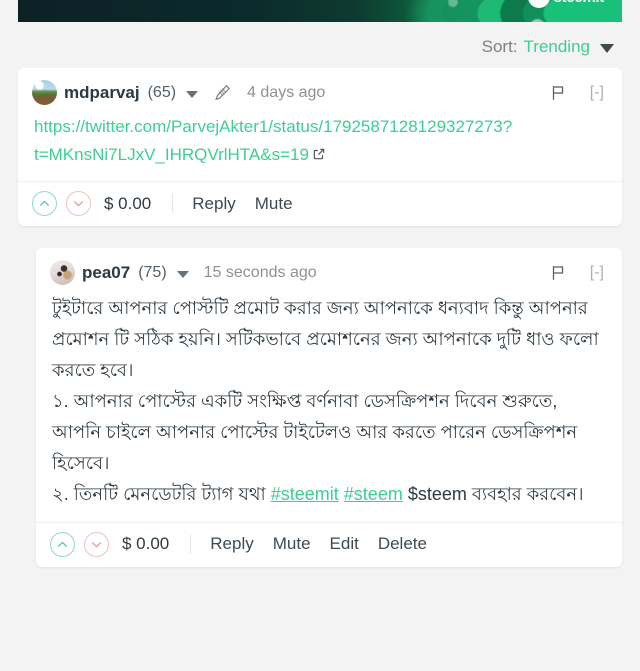 The height and width of the screenshot is (671, 640). I want to click on hashtag-steemit: #steemit, so click(305, 494).